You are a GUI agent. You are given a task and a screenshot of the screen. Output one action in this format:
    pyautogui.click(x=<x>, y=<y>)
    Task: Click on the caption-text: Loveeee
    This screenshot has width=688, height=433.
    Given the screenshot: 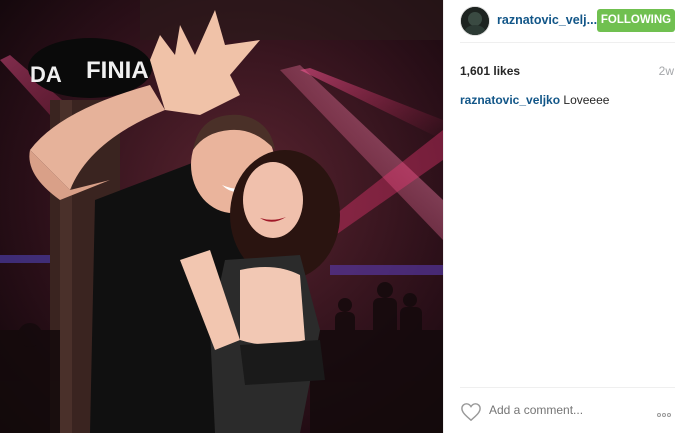 What is the action you would take?
    pyautogui.click(x=585, y=100)
    